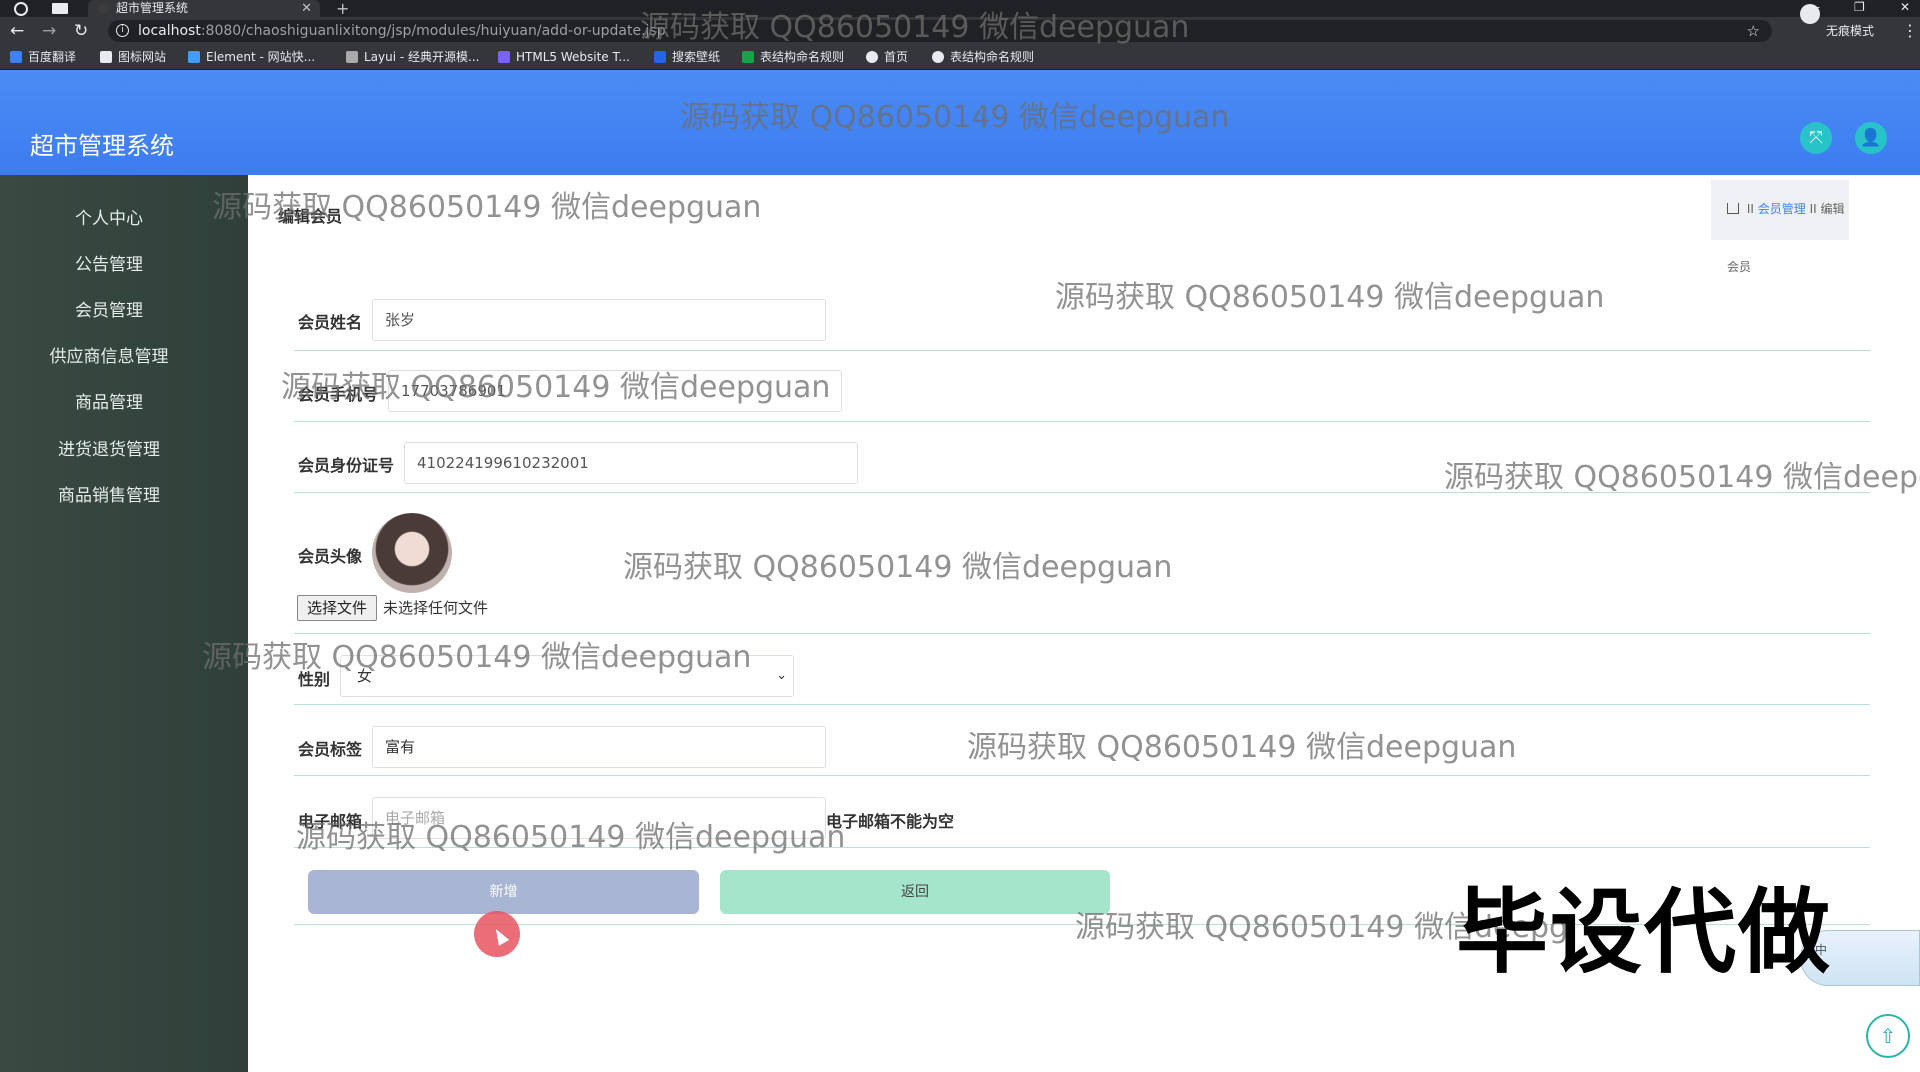  What do you see at coordinates (1082, 563) in the screenshot?
I see `form-row-avatar` at bounding box center [1082, 563].